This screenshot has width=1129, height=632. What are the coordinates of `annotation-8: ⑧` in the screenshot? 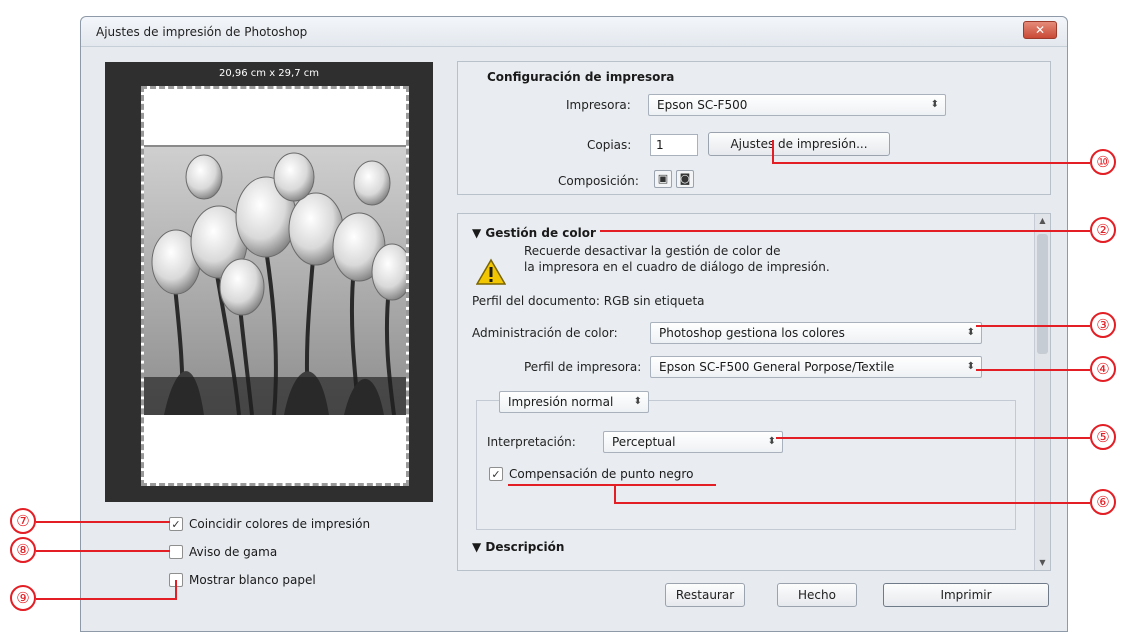 It's located at (23, 550).